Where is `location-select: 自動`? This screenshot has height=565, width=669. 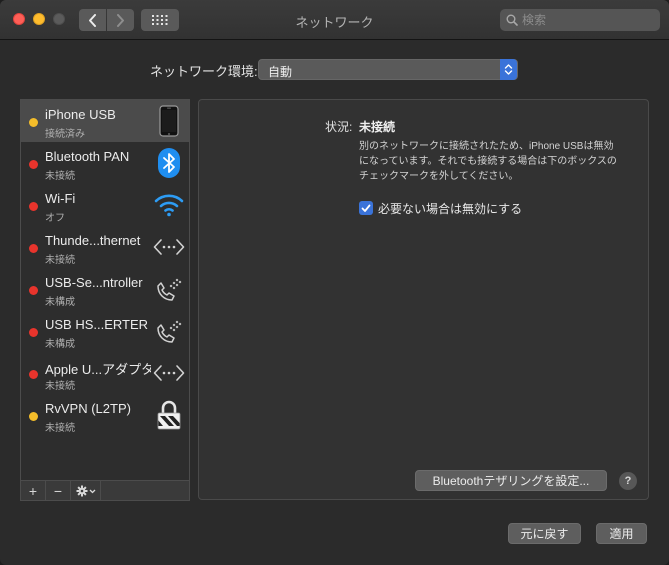 location-select: 自動 is located at coordinates (388, 69).